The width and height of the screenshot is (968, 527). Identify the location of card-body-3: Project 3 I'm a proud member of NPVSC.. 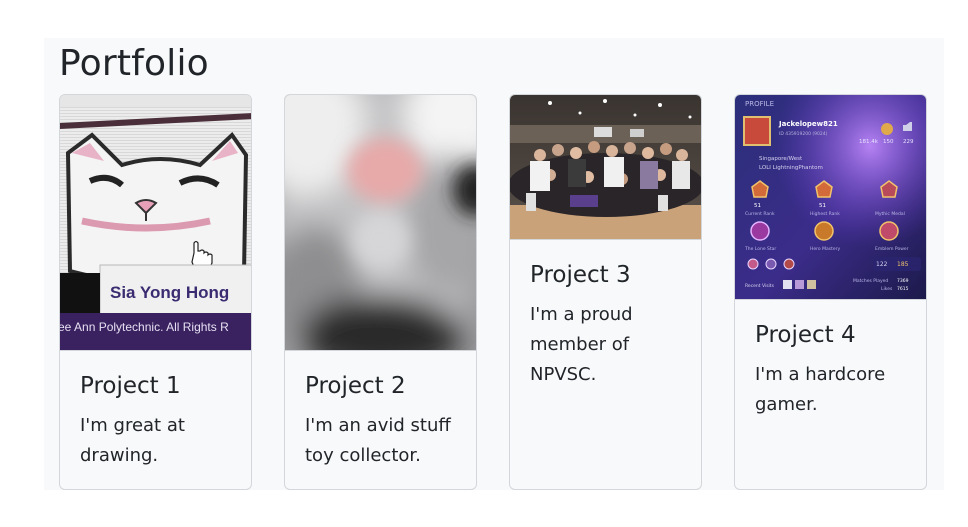
(609, 325).